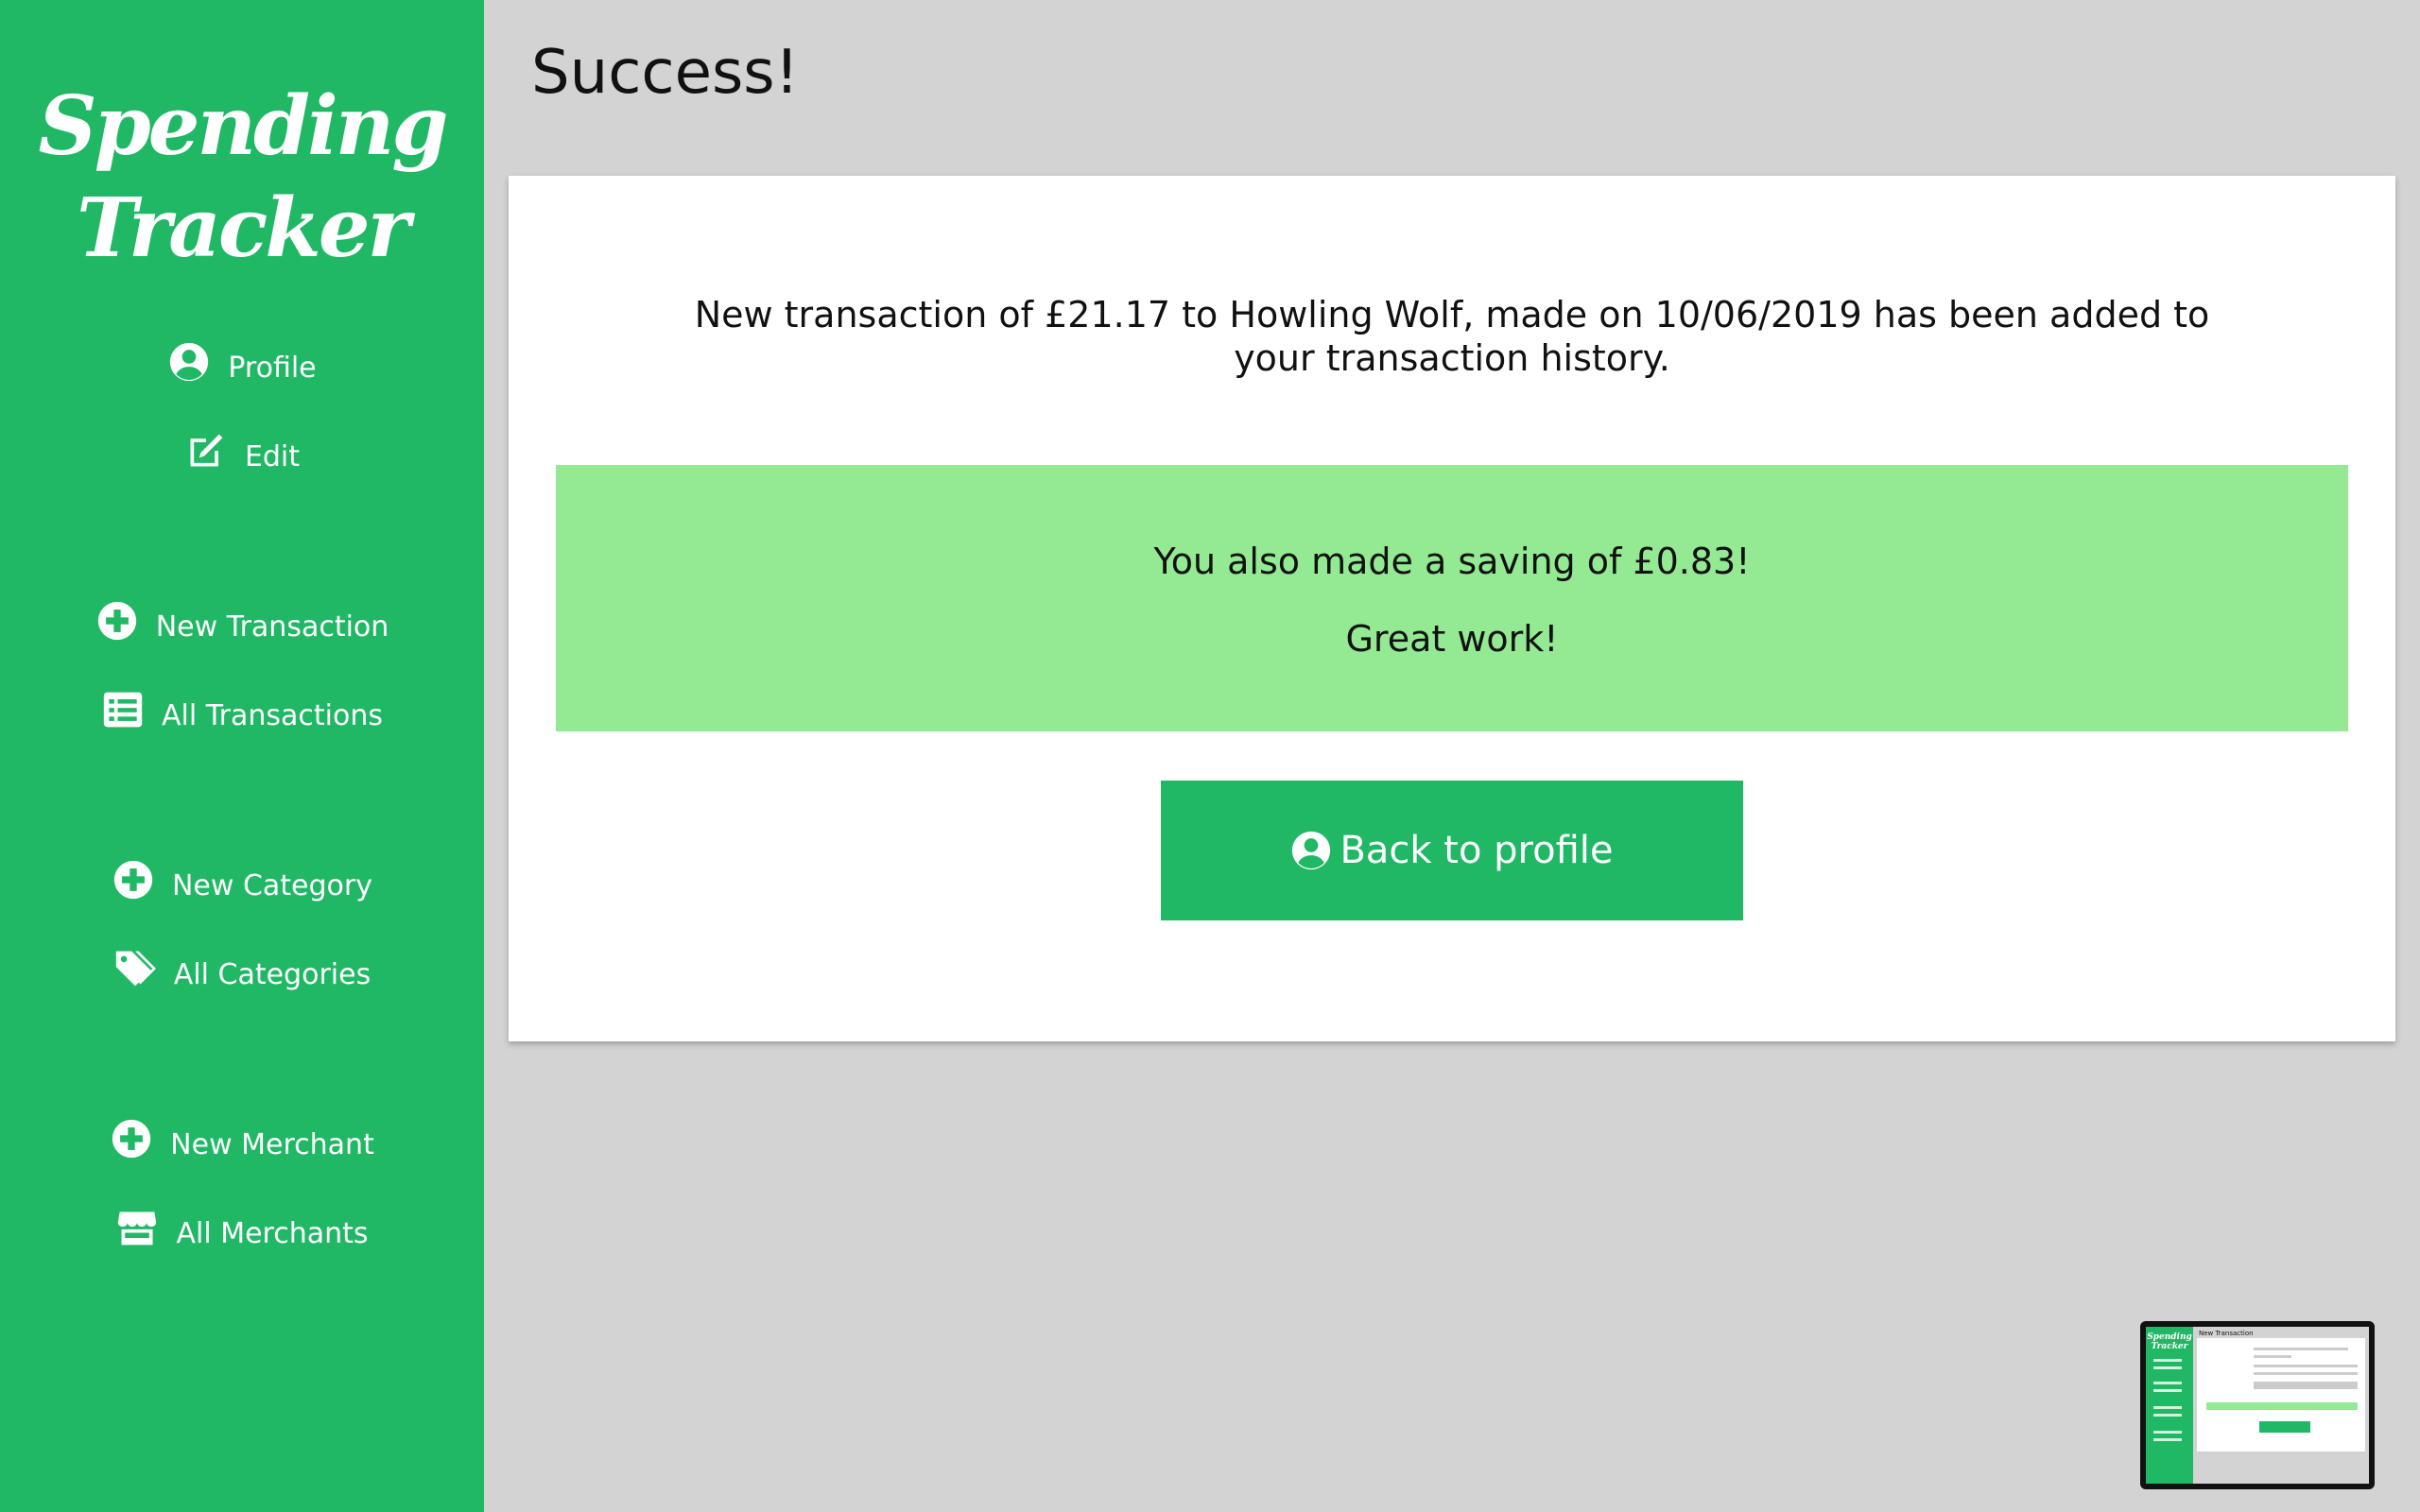  I want to click on preview-thumbnail: Spending Tracker New Transaction, so click(2257, 1405).